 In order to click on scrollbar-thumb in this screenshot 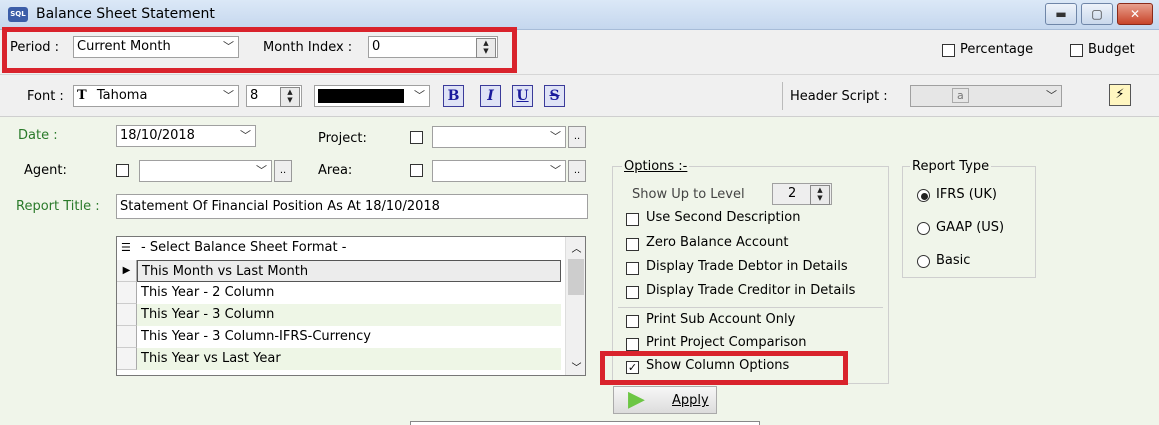, I will do `click(576, 277)`.